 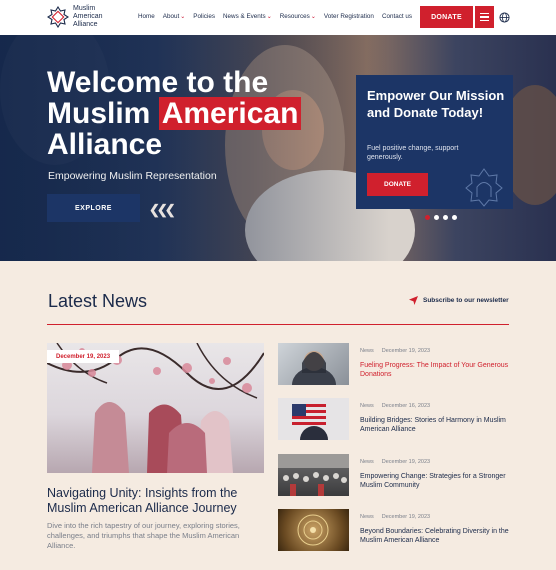 I want to click on logo-star-icon, so click(x=58, y=17).